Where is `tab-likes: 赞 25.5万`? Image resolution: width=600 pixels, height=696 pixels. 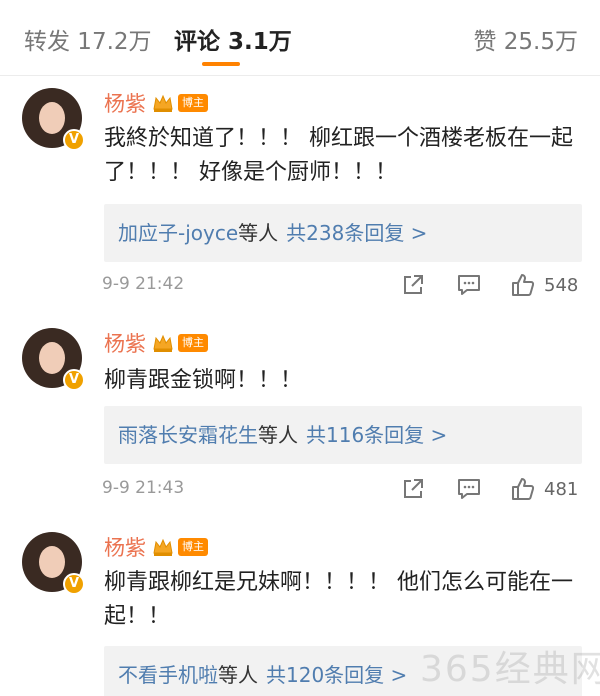 tab-likes: 赞 25.5万 is located at coordinates (525, 39).